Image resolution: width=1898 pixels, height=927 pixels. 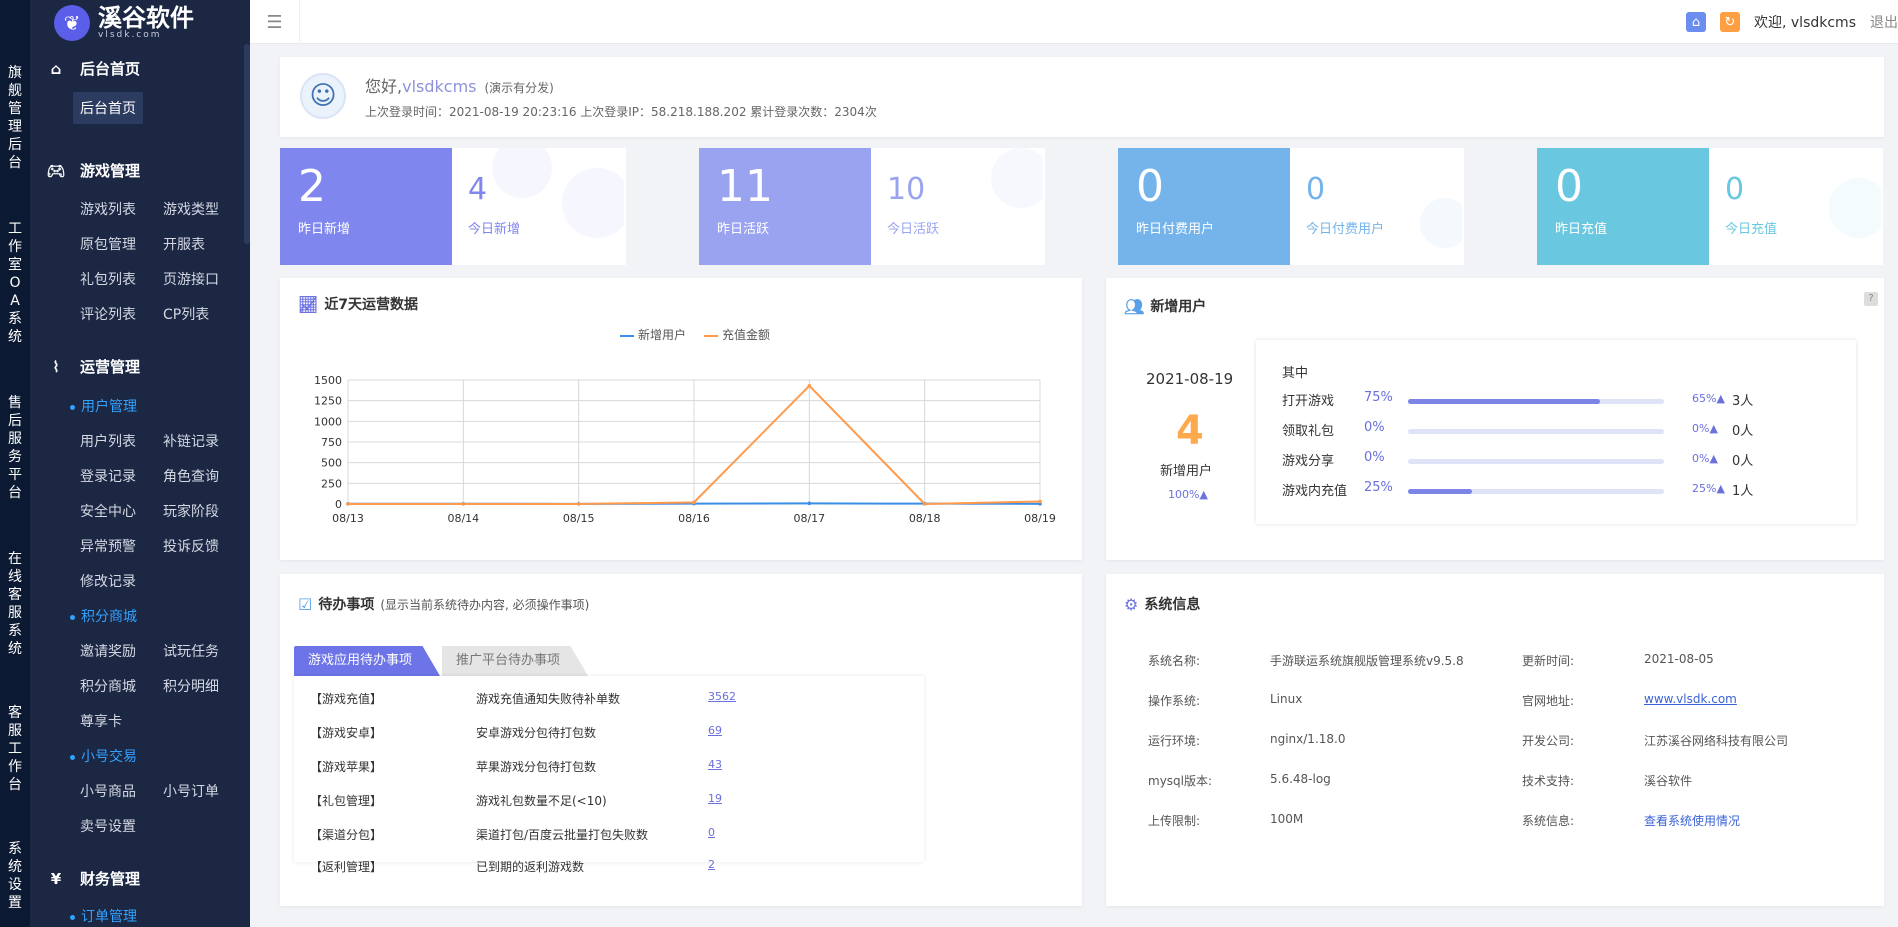 I want to click on stat-big-label: 昨日新增, so click(x=324, y=229).